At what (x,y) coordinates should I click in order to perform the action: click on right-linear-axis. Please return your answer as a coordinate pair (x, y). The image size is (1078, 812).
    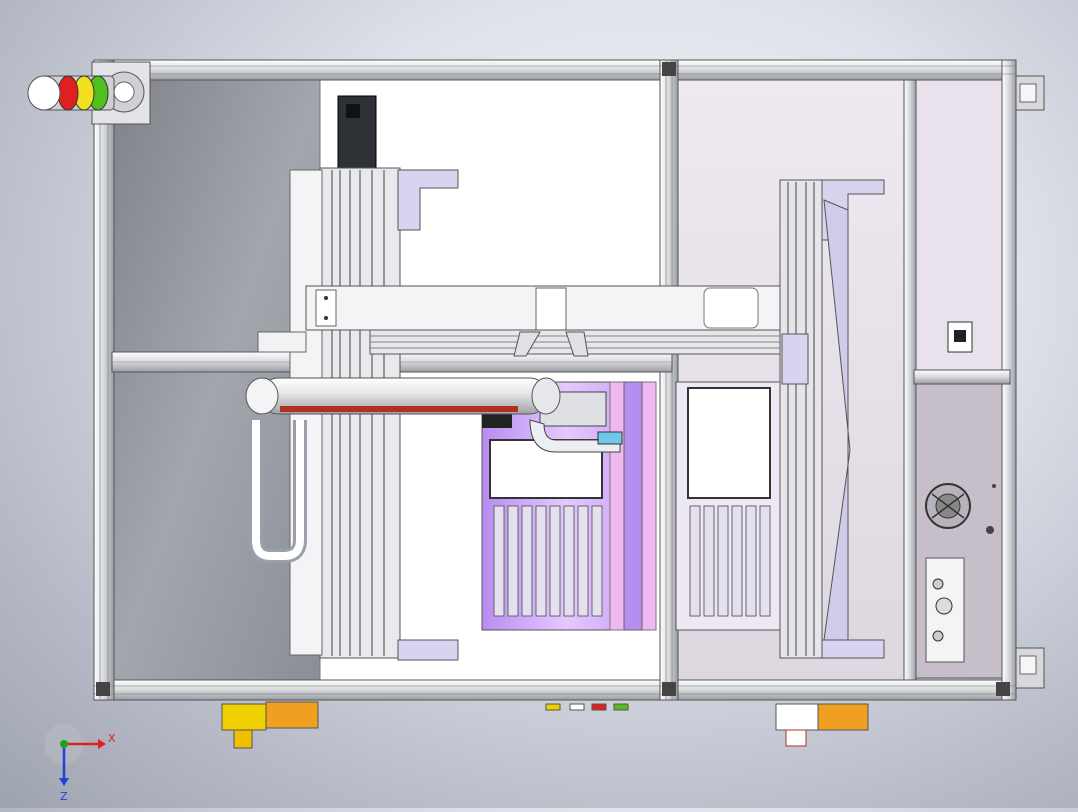
    Looking at the image, I should click on (801, 419).